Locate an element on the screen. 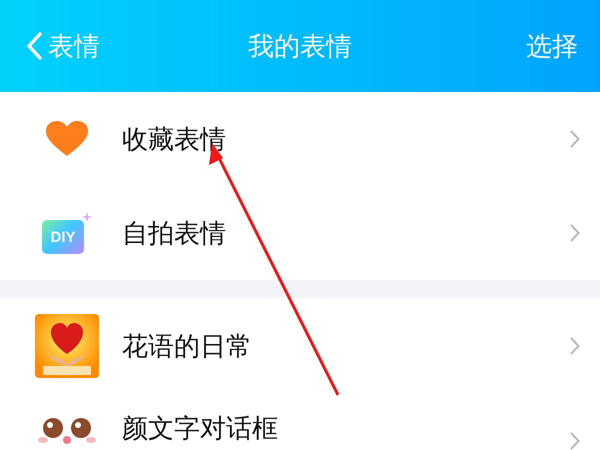 Image resolution: width=600 pixels, height=450 pixels. page-title: 我的表情 is located at coordinates (300, 47).